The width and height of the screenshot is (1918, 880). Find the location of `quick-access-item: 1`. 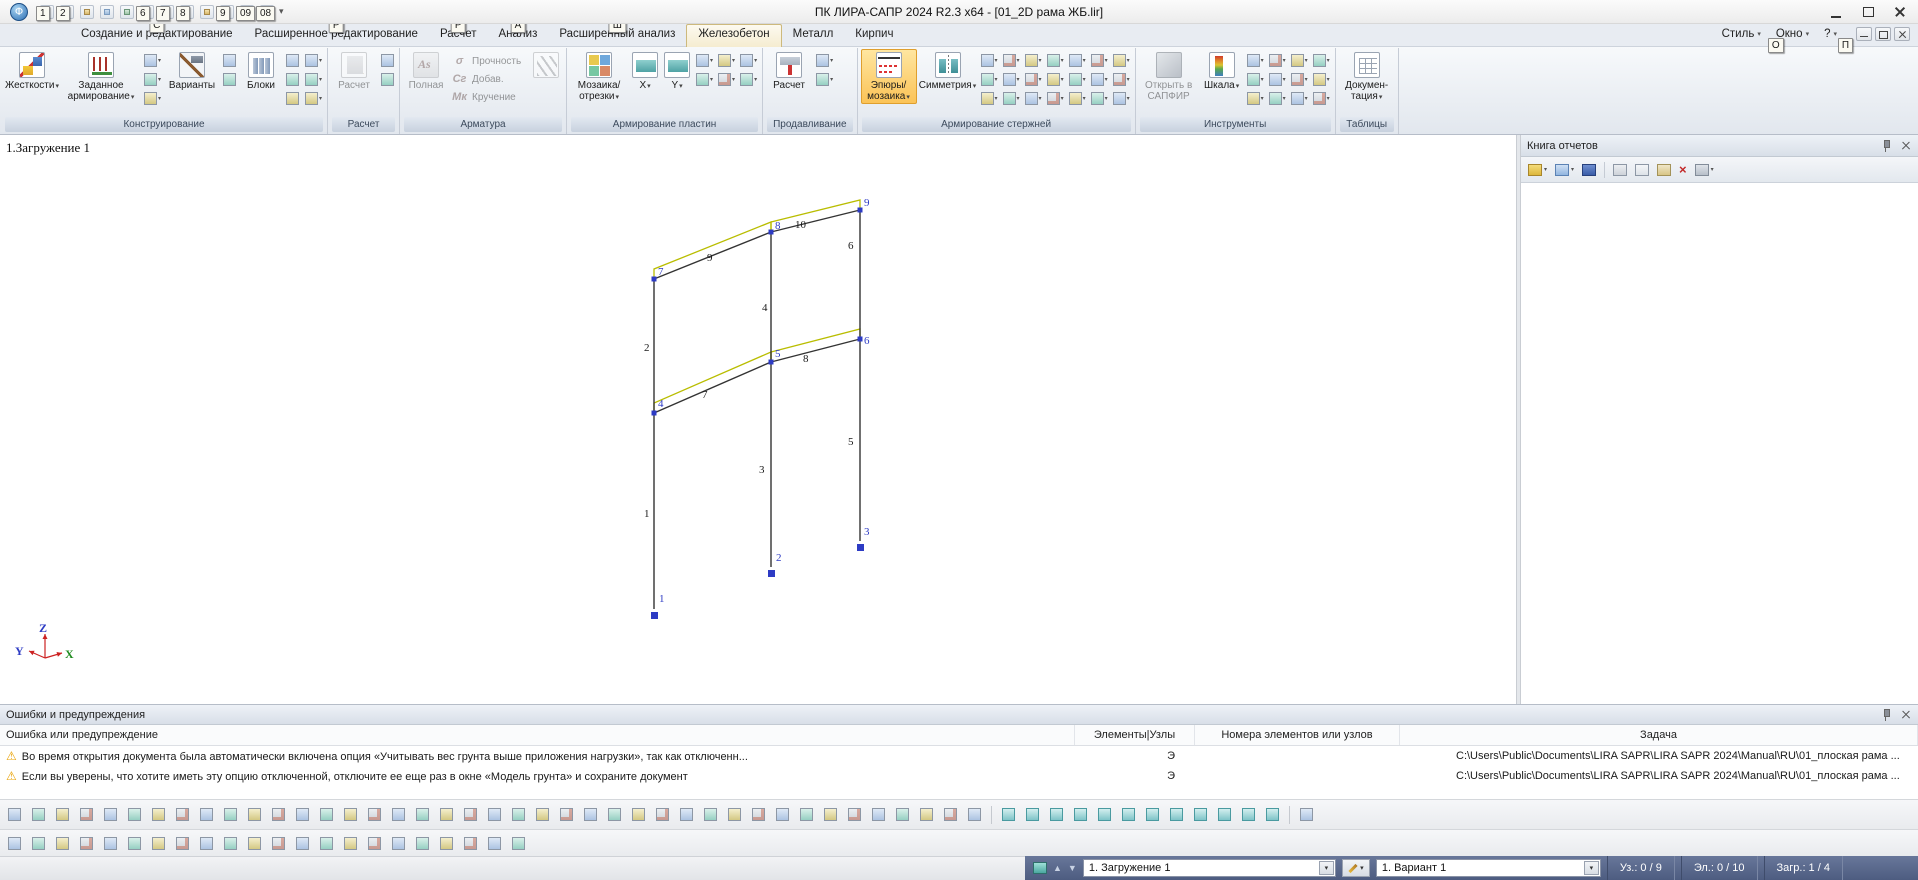

quick-access-item: 1 is located at coordinates (46, 12).